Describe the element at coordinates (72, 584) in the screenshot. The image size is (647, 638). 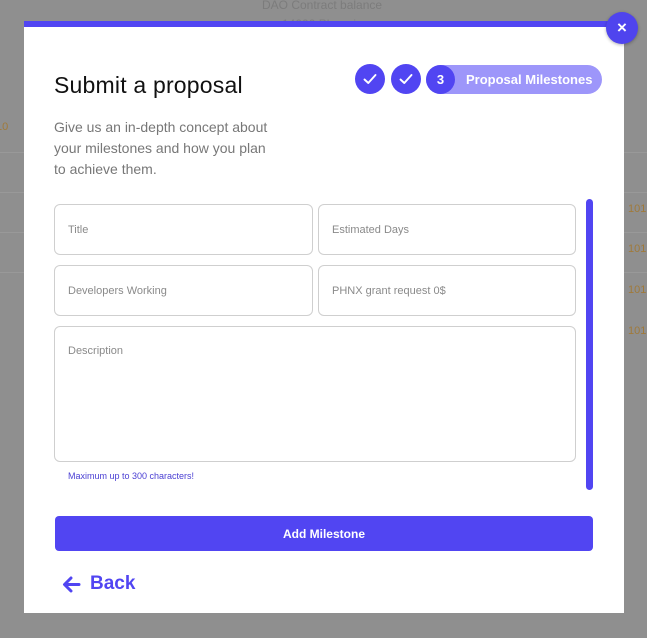
I see `arrow-left-icon` at that location.